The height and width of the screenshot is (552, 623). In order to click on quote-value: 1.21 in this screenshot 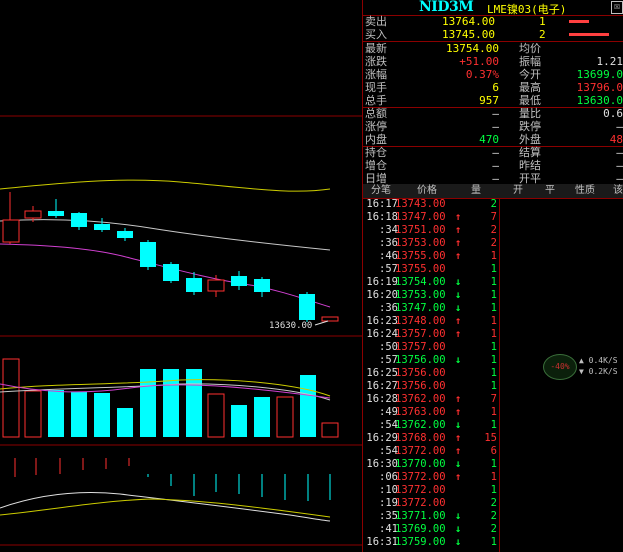, I will do `click(609, 61)`.